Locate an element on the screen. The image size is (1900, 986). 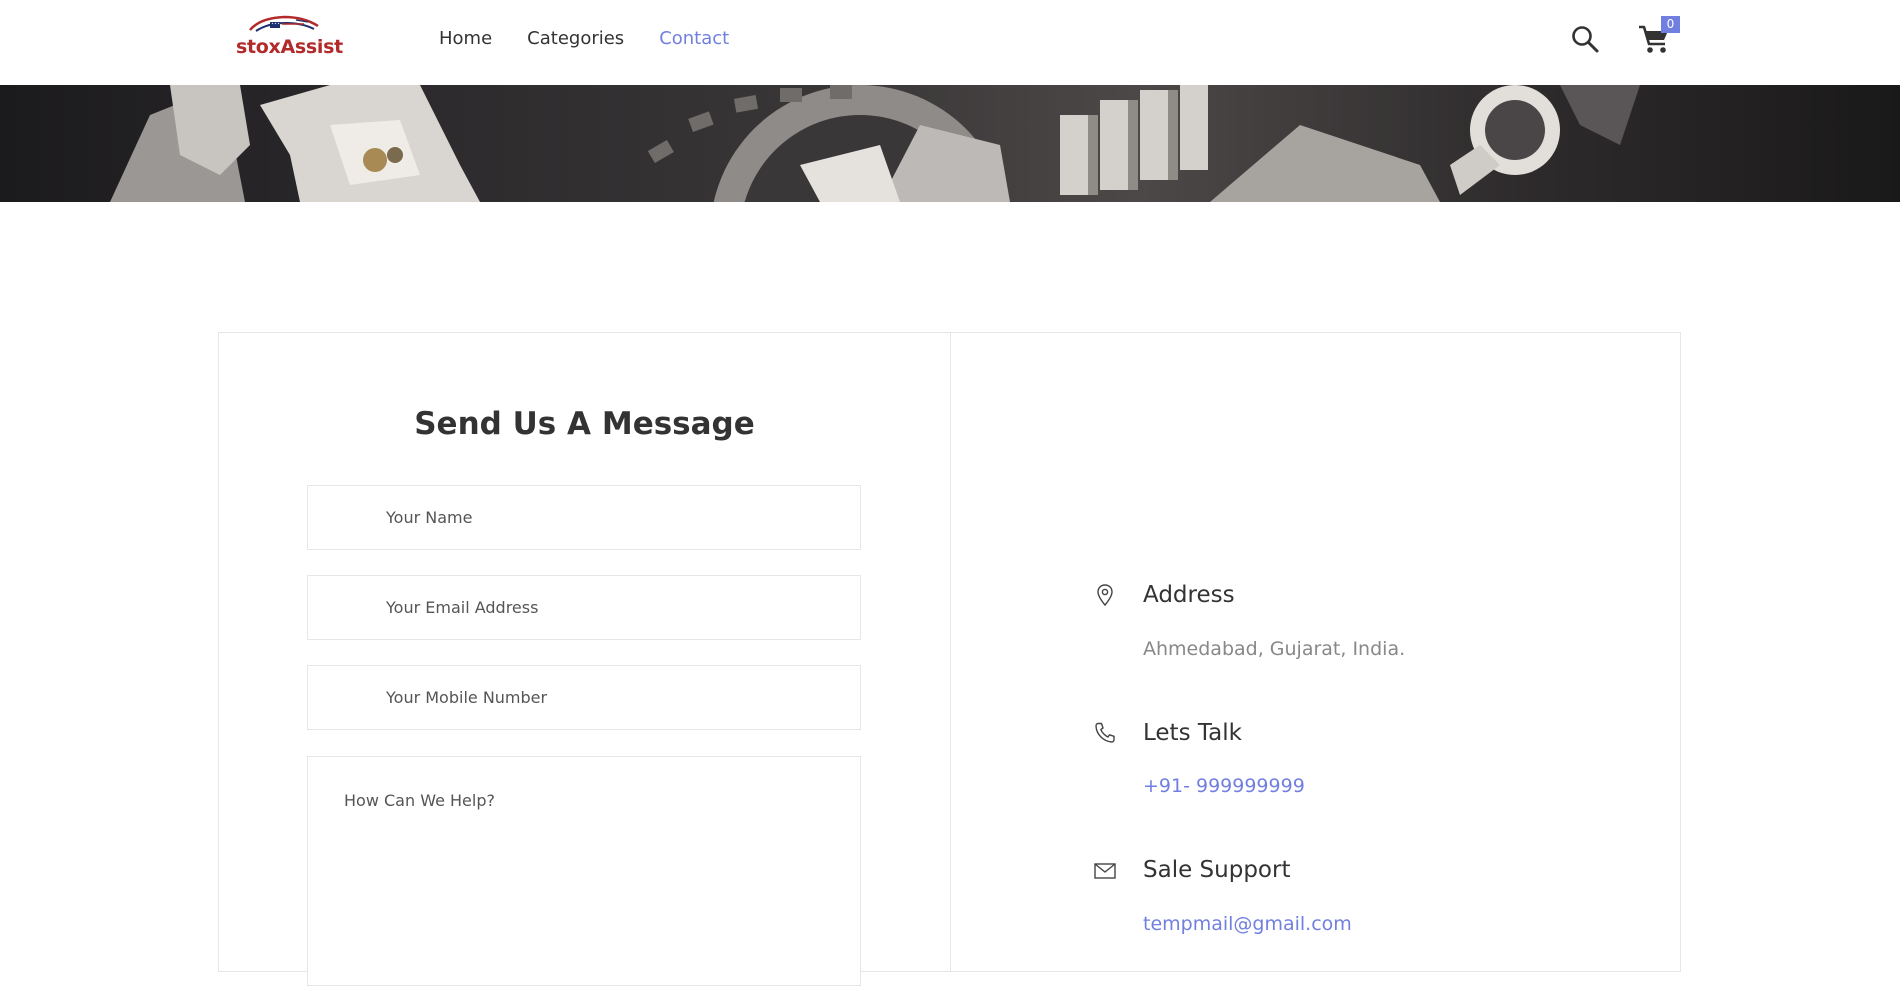
form-title: Send Us A Message is located at coordinates (584, 424).